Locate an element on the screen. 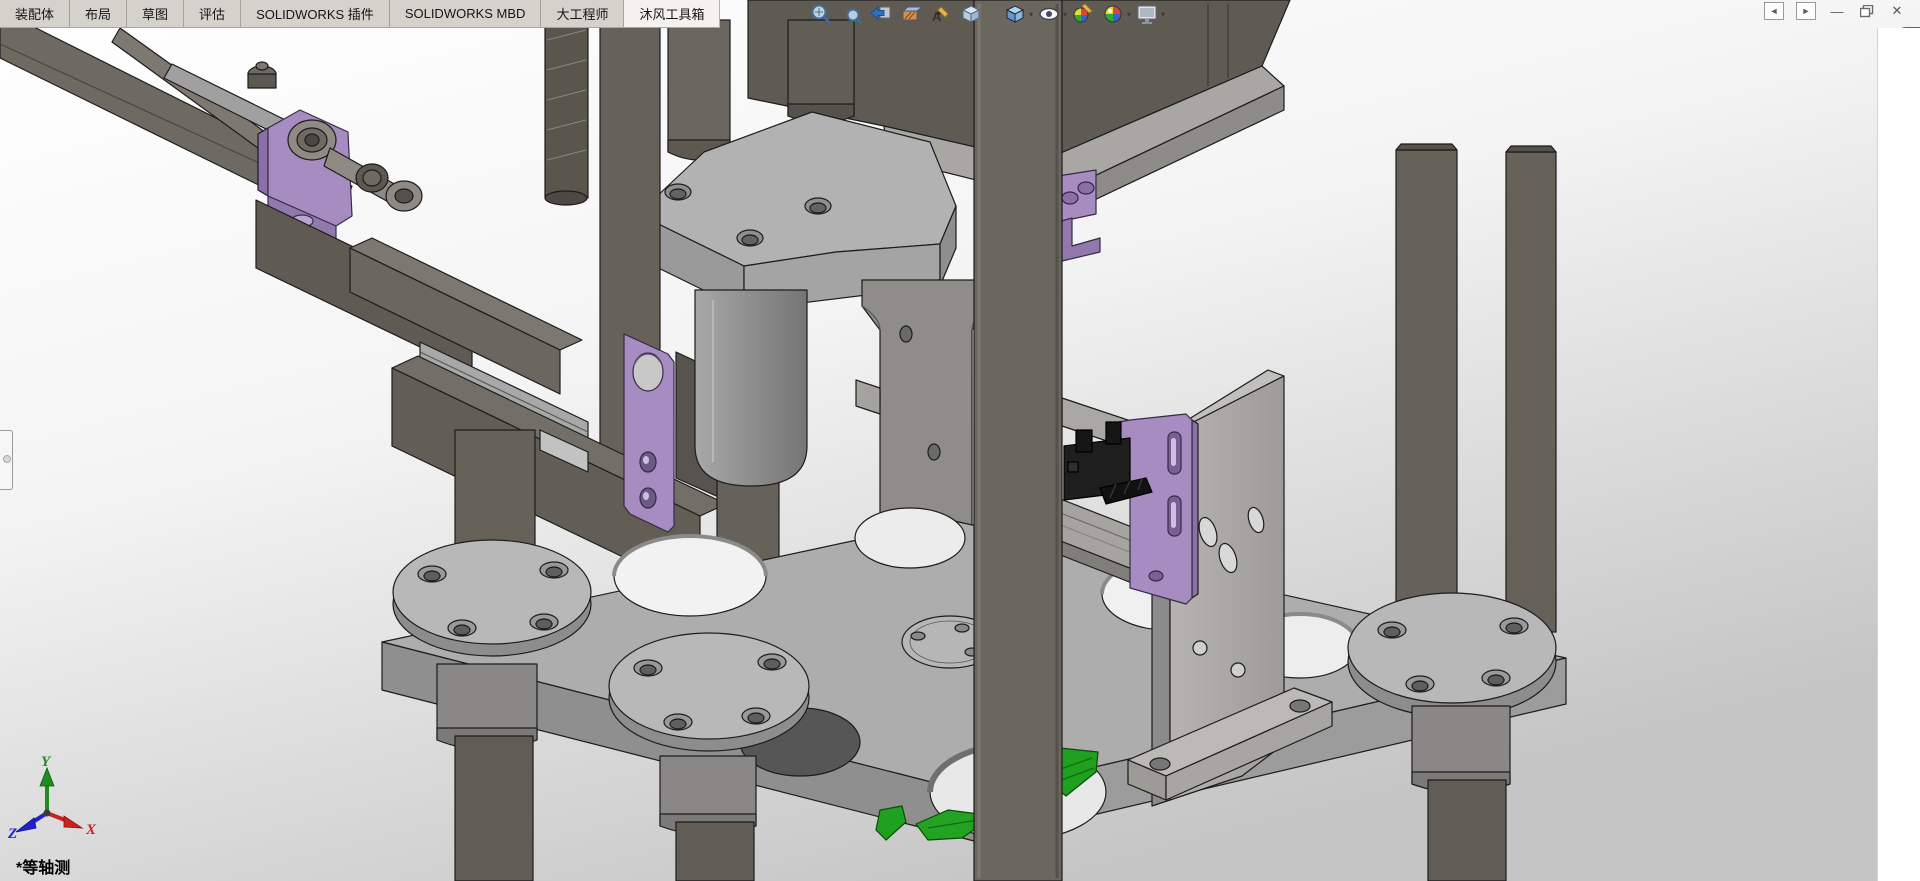  display-style-icon is located at coordinates (1015, 14).